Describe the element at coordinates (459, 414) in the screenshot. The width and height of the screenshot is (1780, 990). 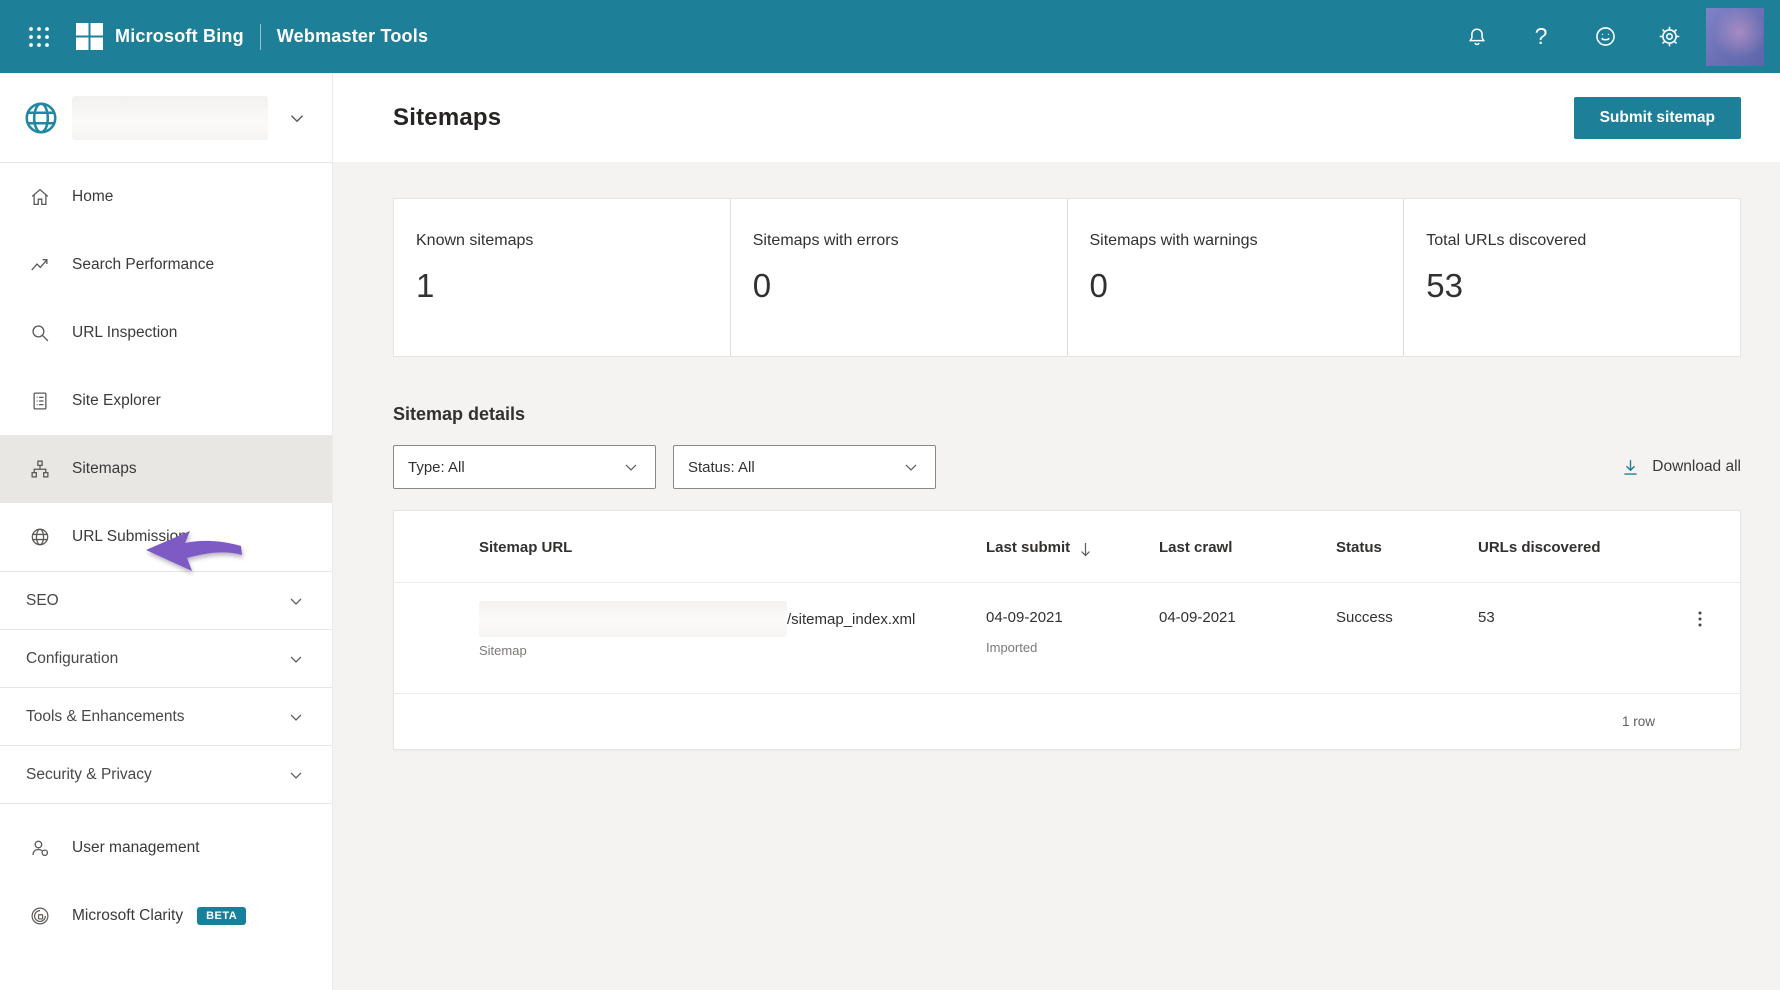
I see `section-heading-sitemap-details: Sitemap details` at that location.